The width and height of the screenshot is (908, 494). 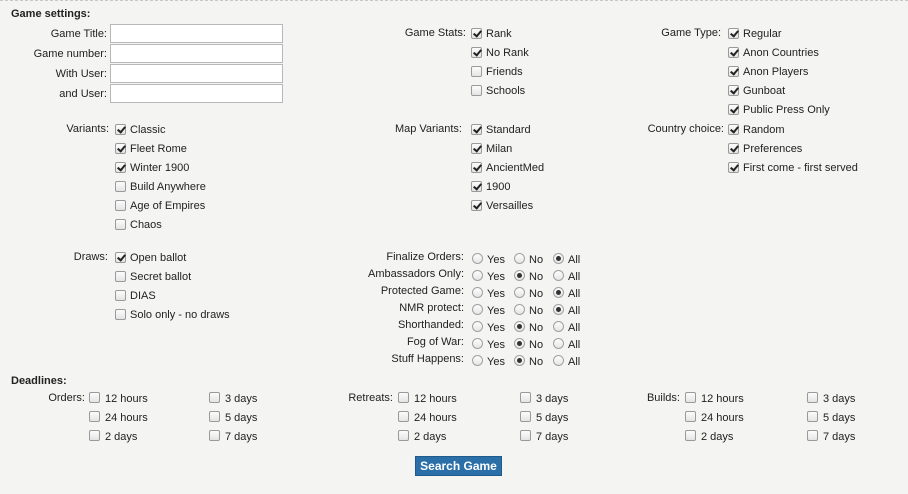 I want to click on game-title-input, so click(x=196, y=33).